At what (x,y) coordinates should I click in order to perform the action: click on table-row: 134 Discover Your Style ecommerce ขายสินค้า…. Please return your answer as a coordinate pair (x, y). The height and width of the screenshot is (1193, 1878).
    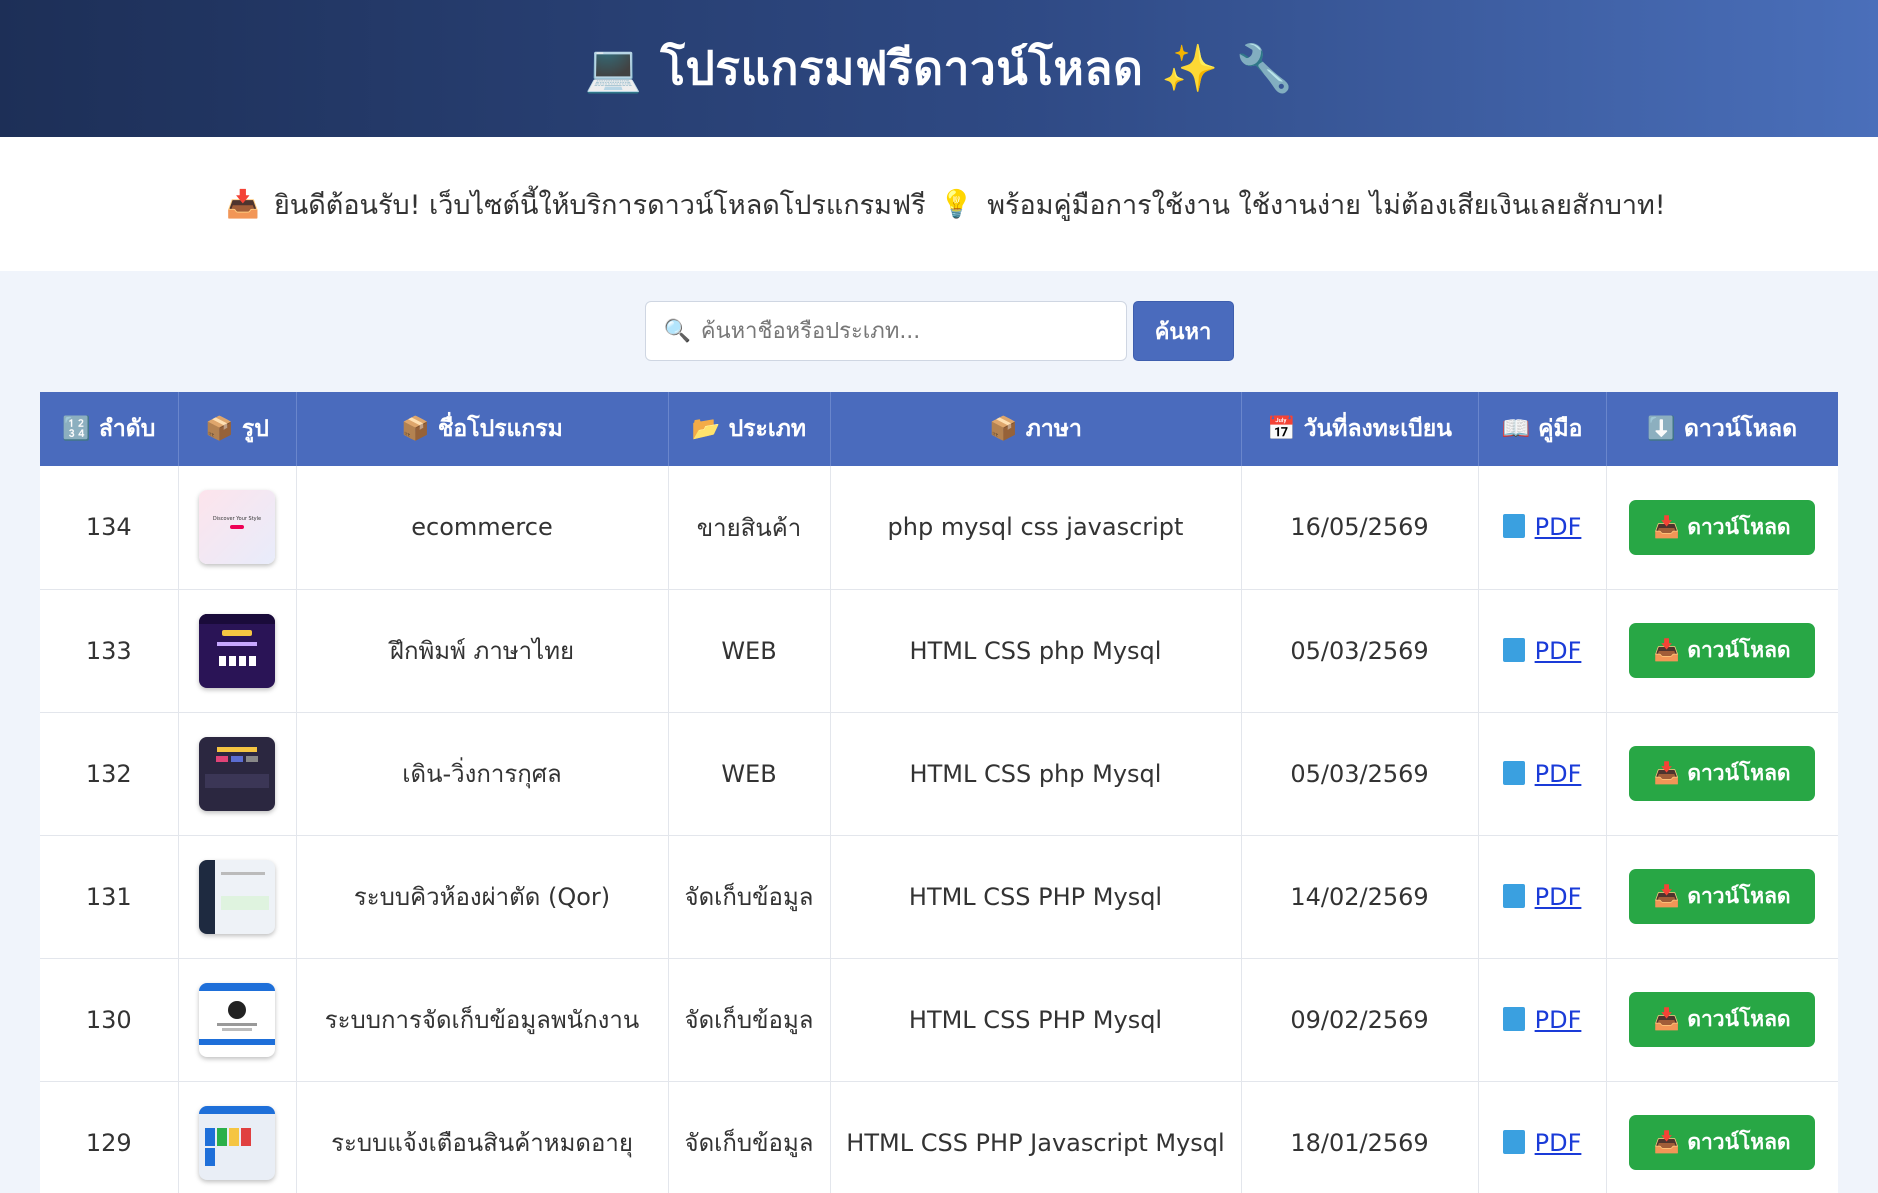
    Looking at the image, I should click on (939, 528).